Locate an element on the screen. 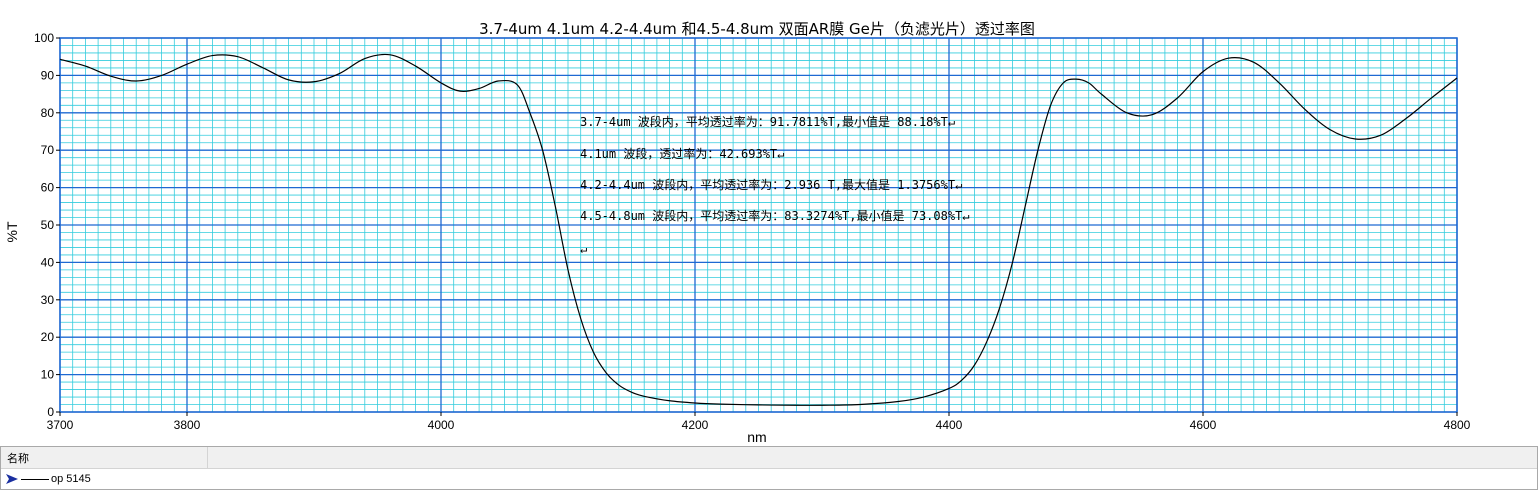  y-tick-label: 100 is located at coordinates (44, 38).